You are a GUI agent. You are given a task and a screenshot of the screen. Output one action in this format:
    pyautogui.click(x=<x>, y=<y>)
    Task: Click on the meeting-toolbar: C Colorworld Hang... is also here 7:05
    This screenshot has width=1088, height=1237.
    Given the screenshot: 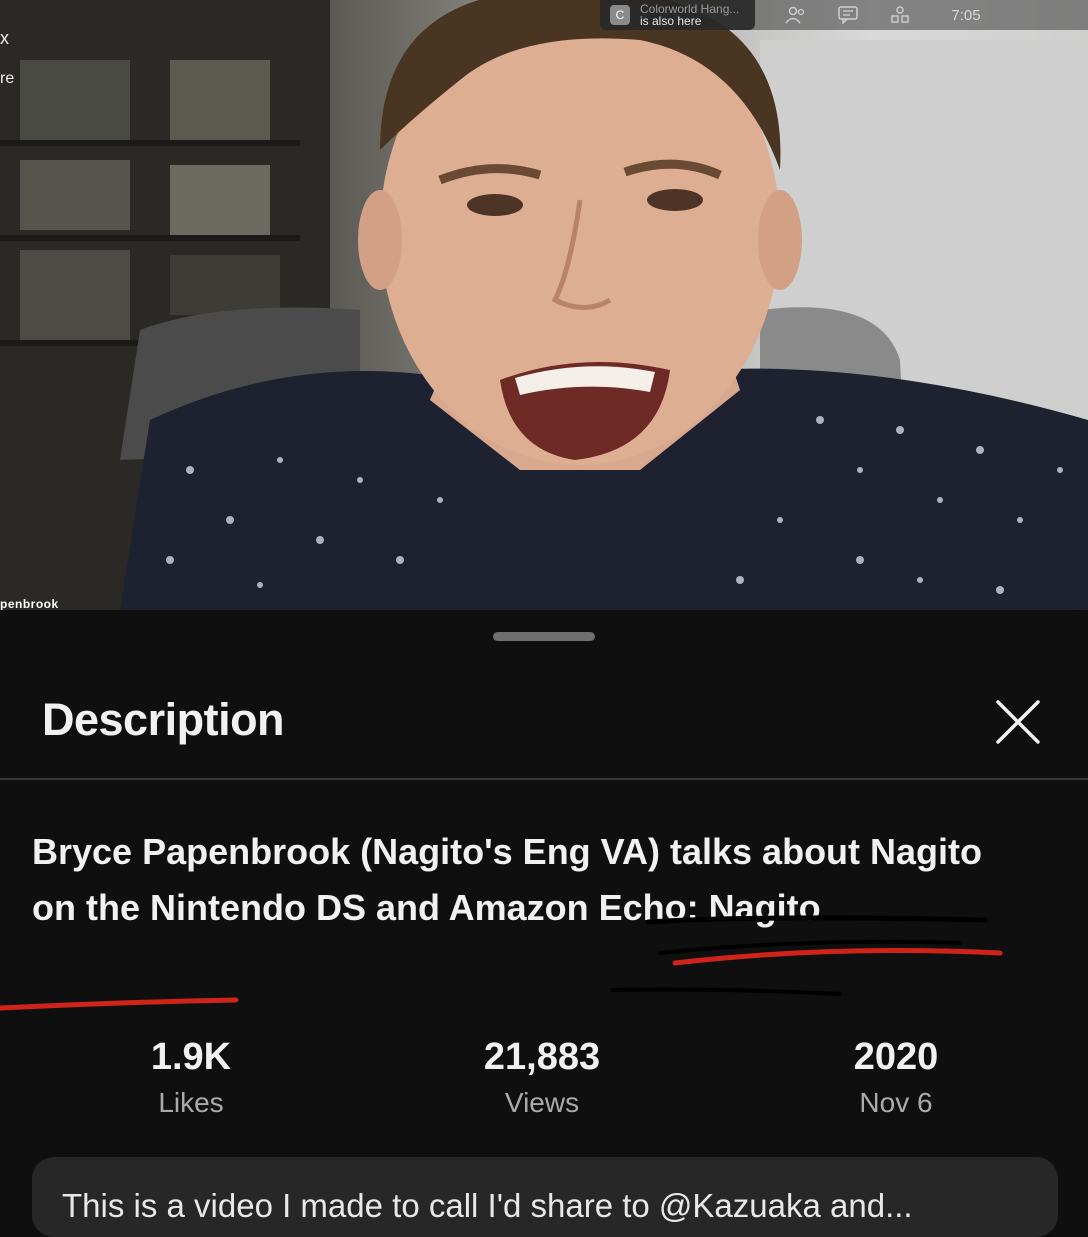 What is the action you would take?
    pyautogui.click(x=844, y=15)
    